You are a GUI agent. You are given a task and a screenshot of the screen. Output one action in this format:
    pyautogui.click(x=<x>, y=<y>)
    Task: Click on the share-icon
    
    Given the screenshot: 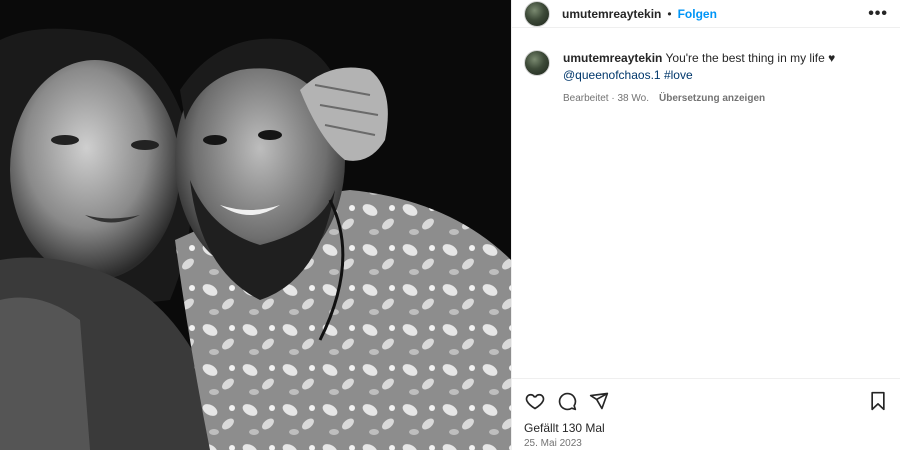 What is the action you would take?
    pyautogui.click(x=599, y=401)
    